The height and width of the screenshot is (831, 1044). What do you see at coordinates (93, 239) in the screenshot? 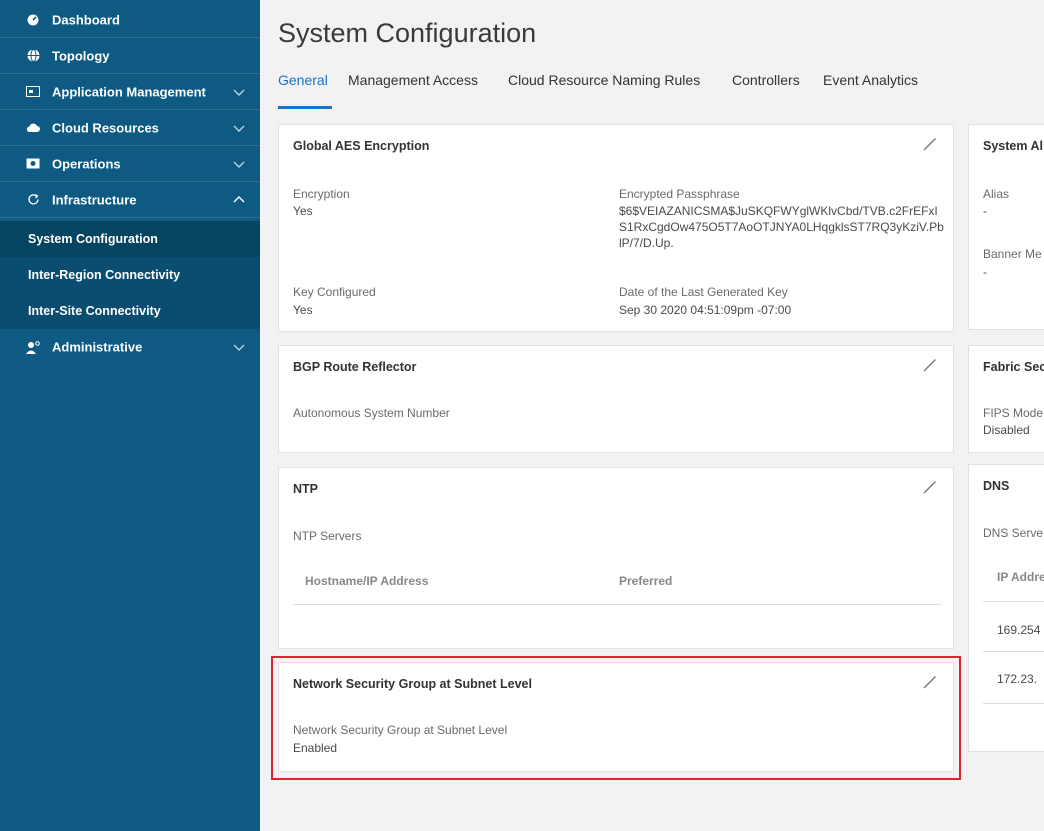
I see `sidebar-subitem-label: System Configuration` at bounding box center [93, 239].